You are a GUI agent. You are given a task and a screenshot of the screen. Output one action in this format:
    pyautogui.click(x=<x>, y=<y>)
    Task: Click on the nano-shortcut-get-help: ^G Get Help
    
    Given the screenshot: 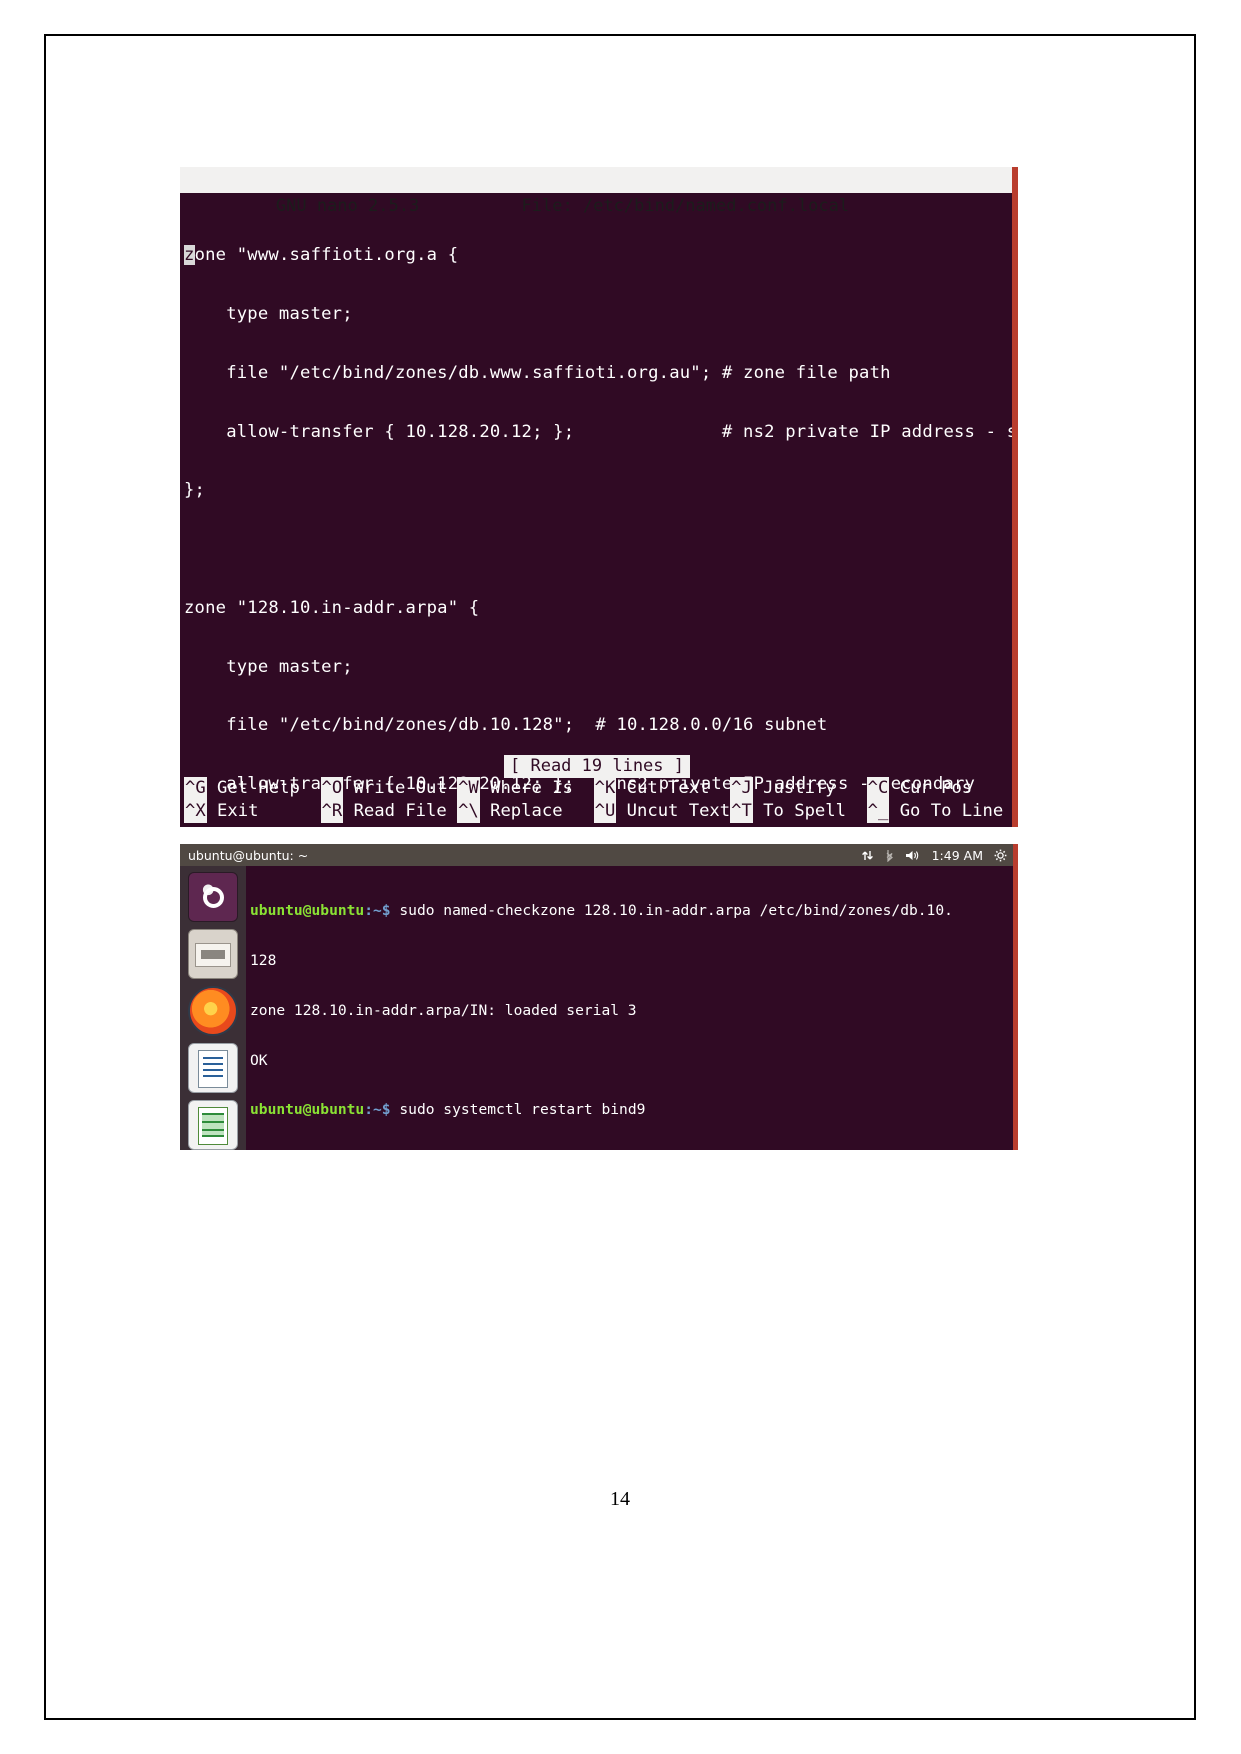 What is the action you would take?
    pyautogui.click(x=252, y=788)
    